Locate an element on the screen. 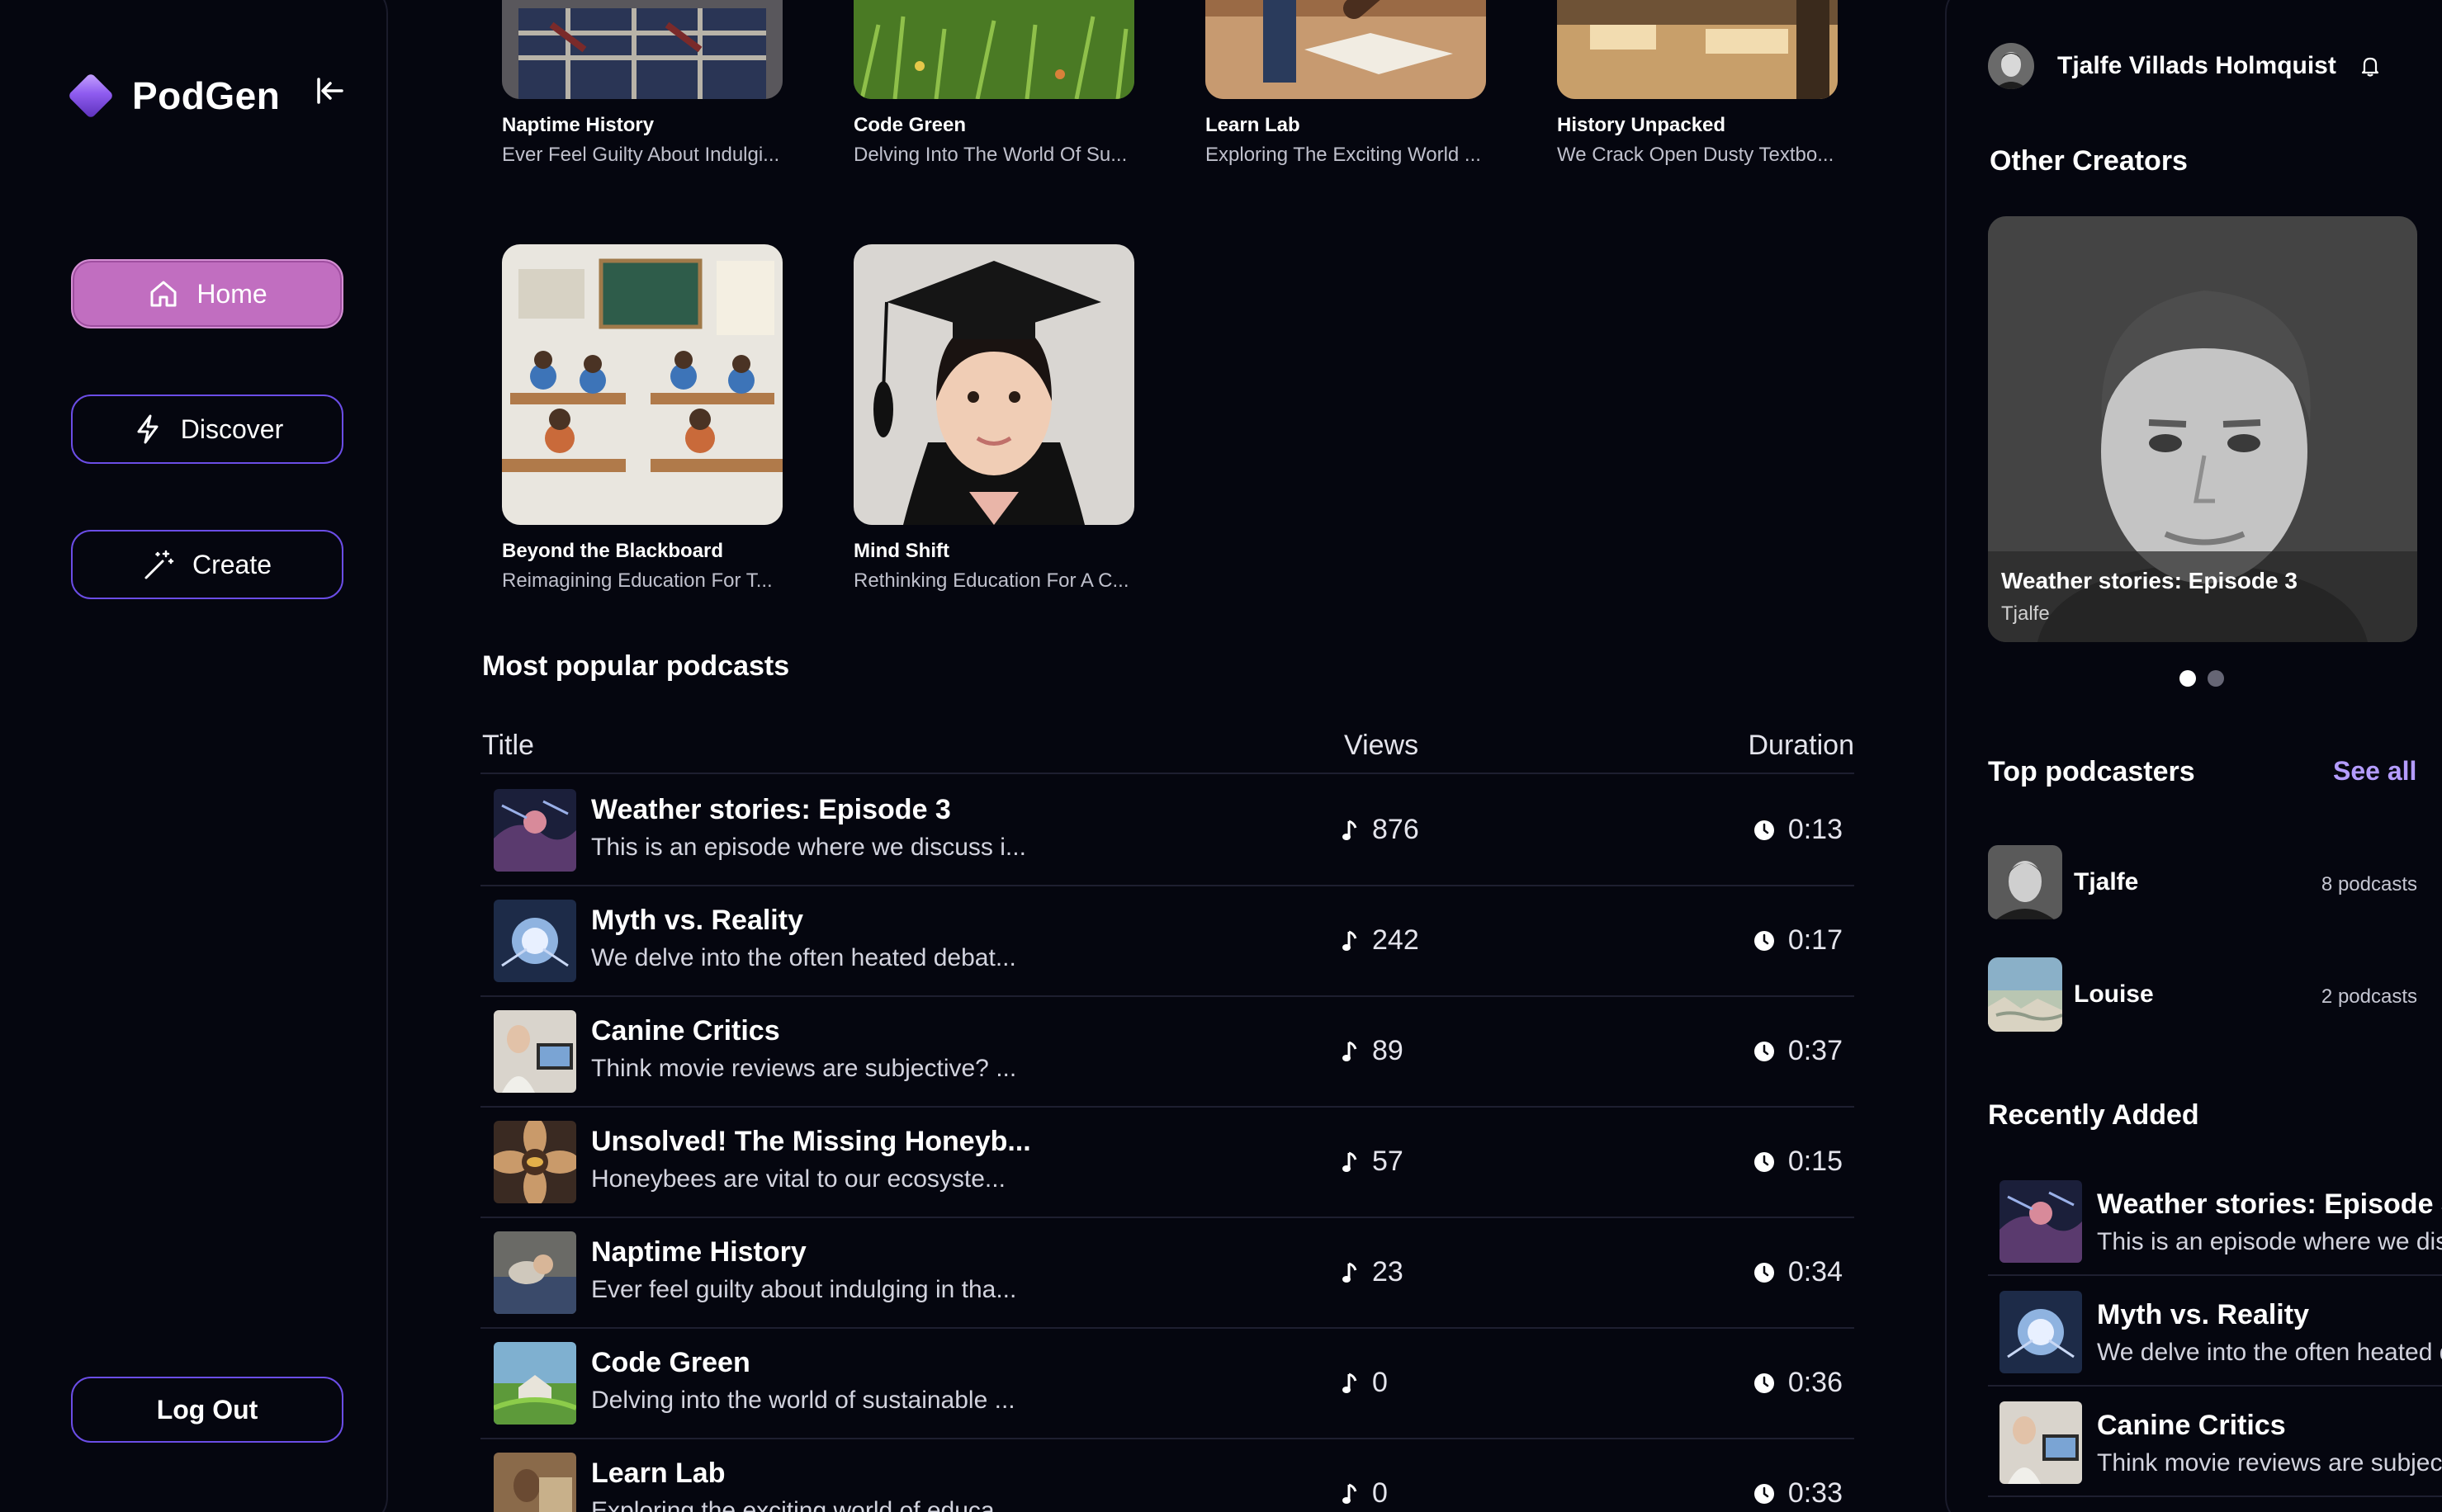 Image resolution: width=2442 pixels, height=1512 pixels. episode-views: 0 is located at coordinates (1365, 1493).